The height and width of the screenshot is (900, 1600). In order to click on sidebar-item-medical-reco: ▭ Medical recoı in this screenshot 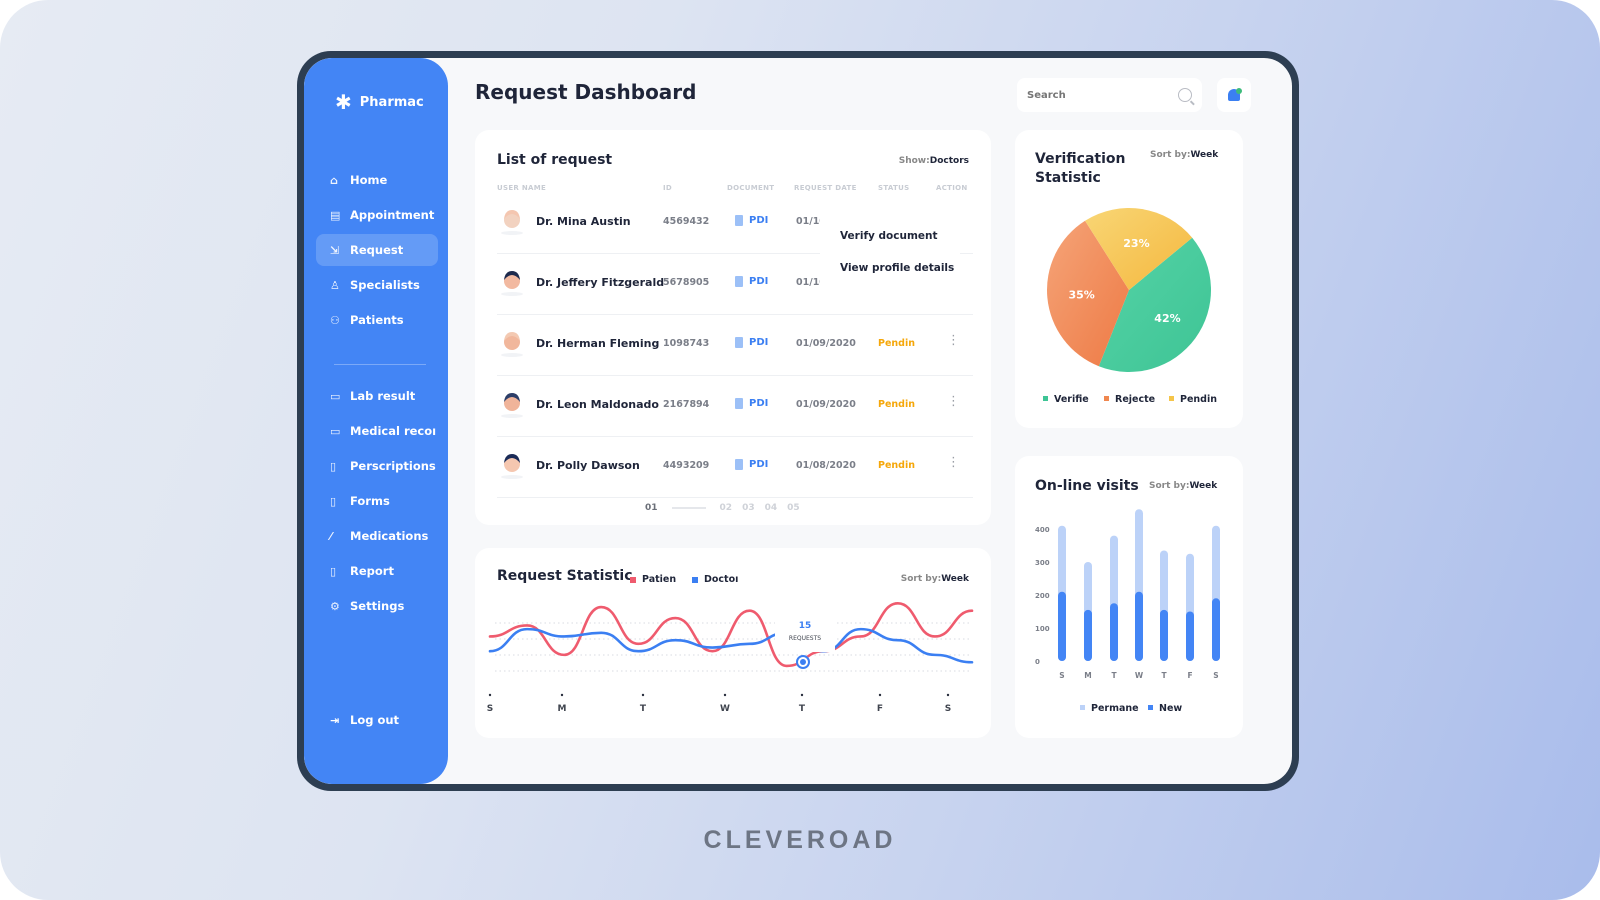, I will do `click(377, 431)`.